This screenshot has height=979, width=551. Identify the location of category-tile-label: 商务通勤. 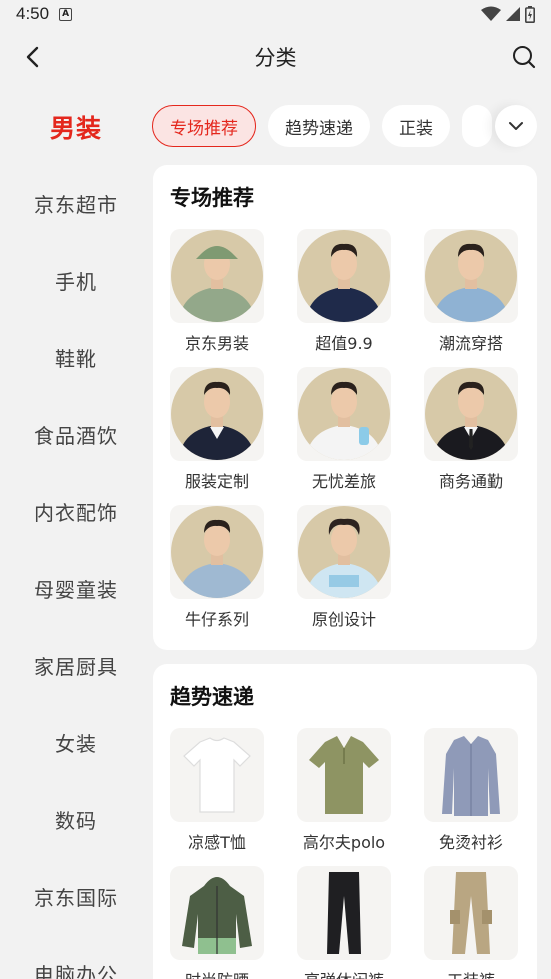
(470, 481).